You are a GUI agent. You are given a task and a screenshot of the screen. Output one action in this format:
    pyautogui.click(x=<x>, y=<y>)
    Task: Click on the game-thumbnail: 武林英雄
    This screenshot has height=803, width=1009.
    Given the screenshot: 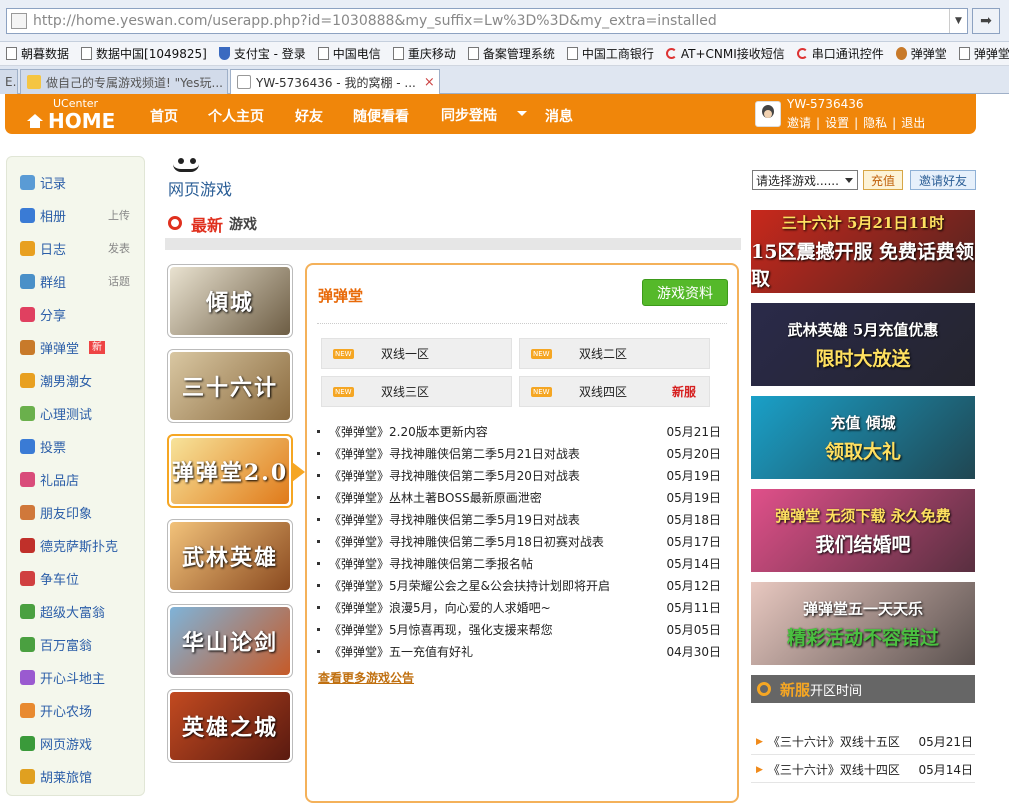 What is the action you would take?
    pyautogui.click(x=230, y=556)
    